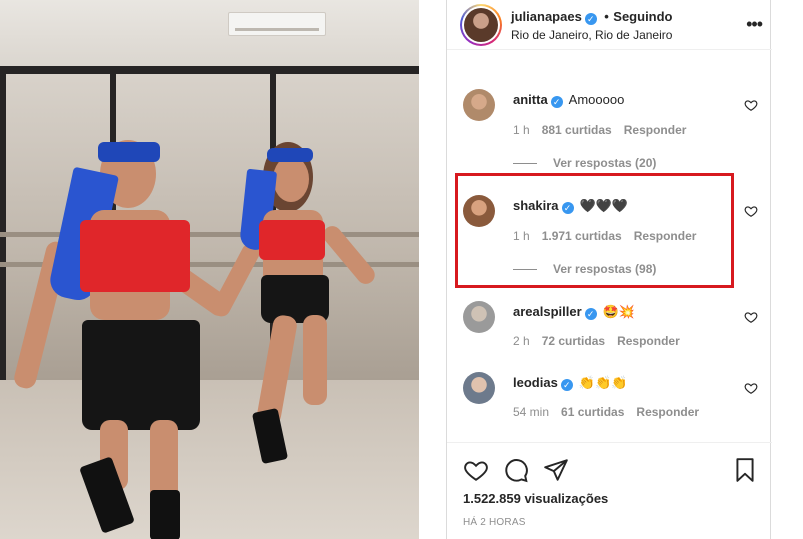 The image size is (803, 539). I want to click on replies-divider, so click(525, 164).